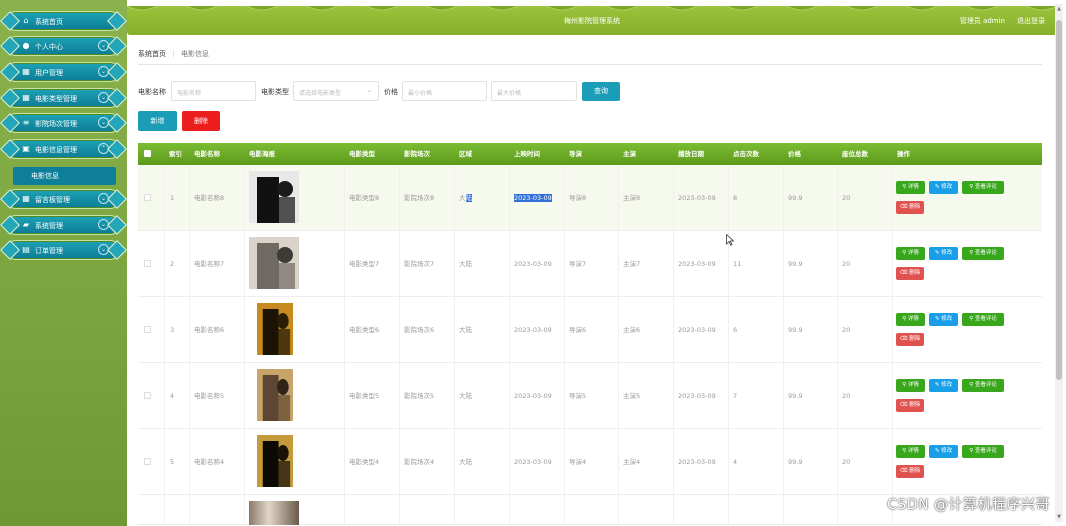 This screenshot has height=526, width=1066. I want to click on page-scrollbar: ▲ ▼, so click(1059, 263).